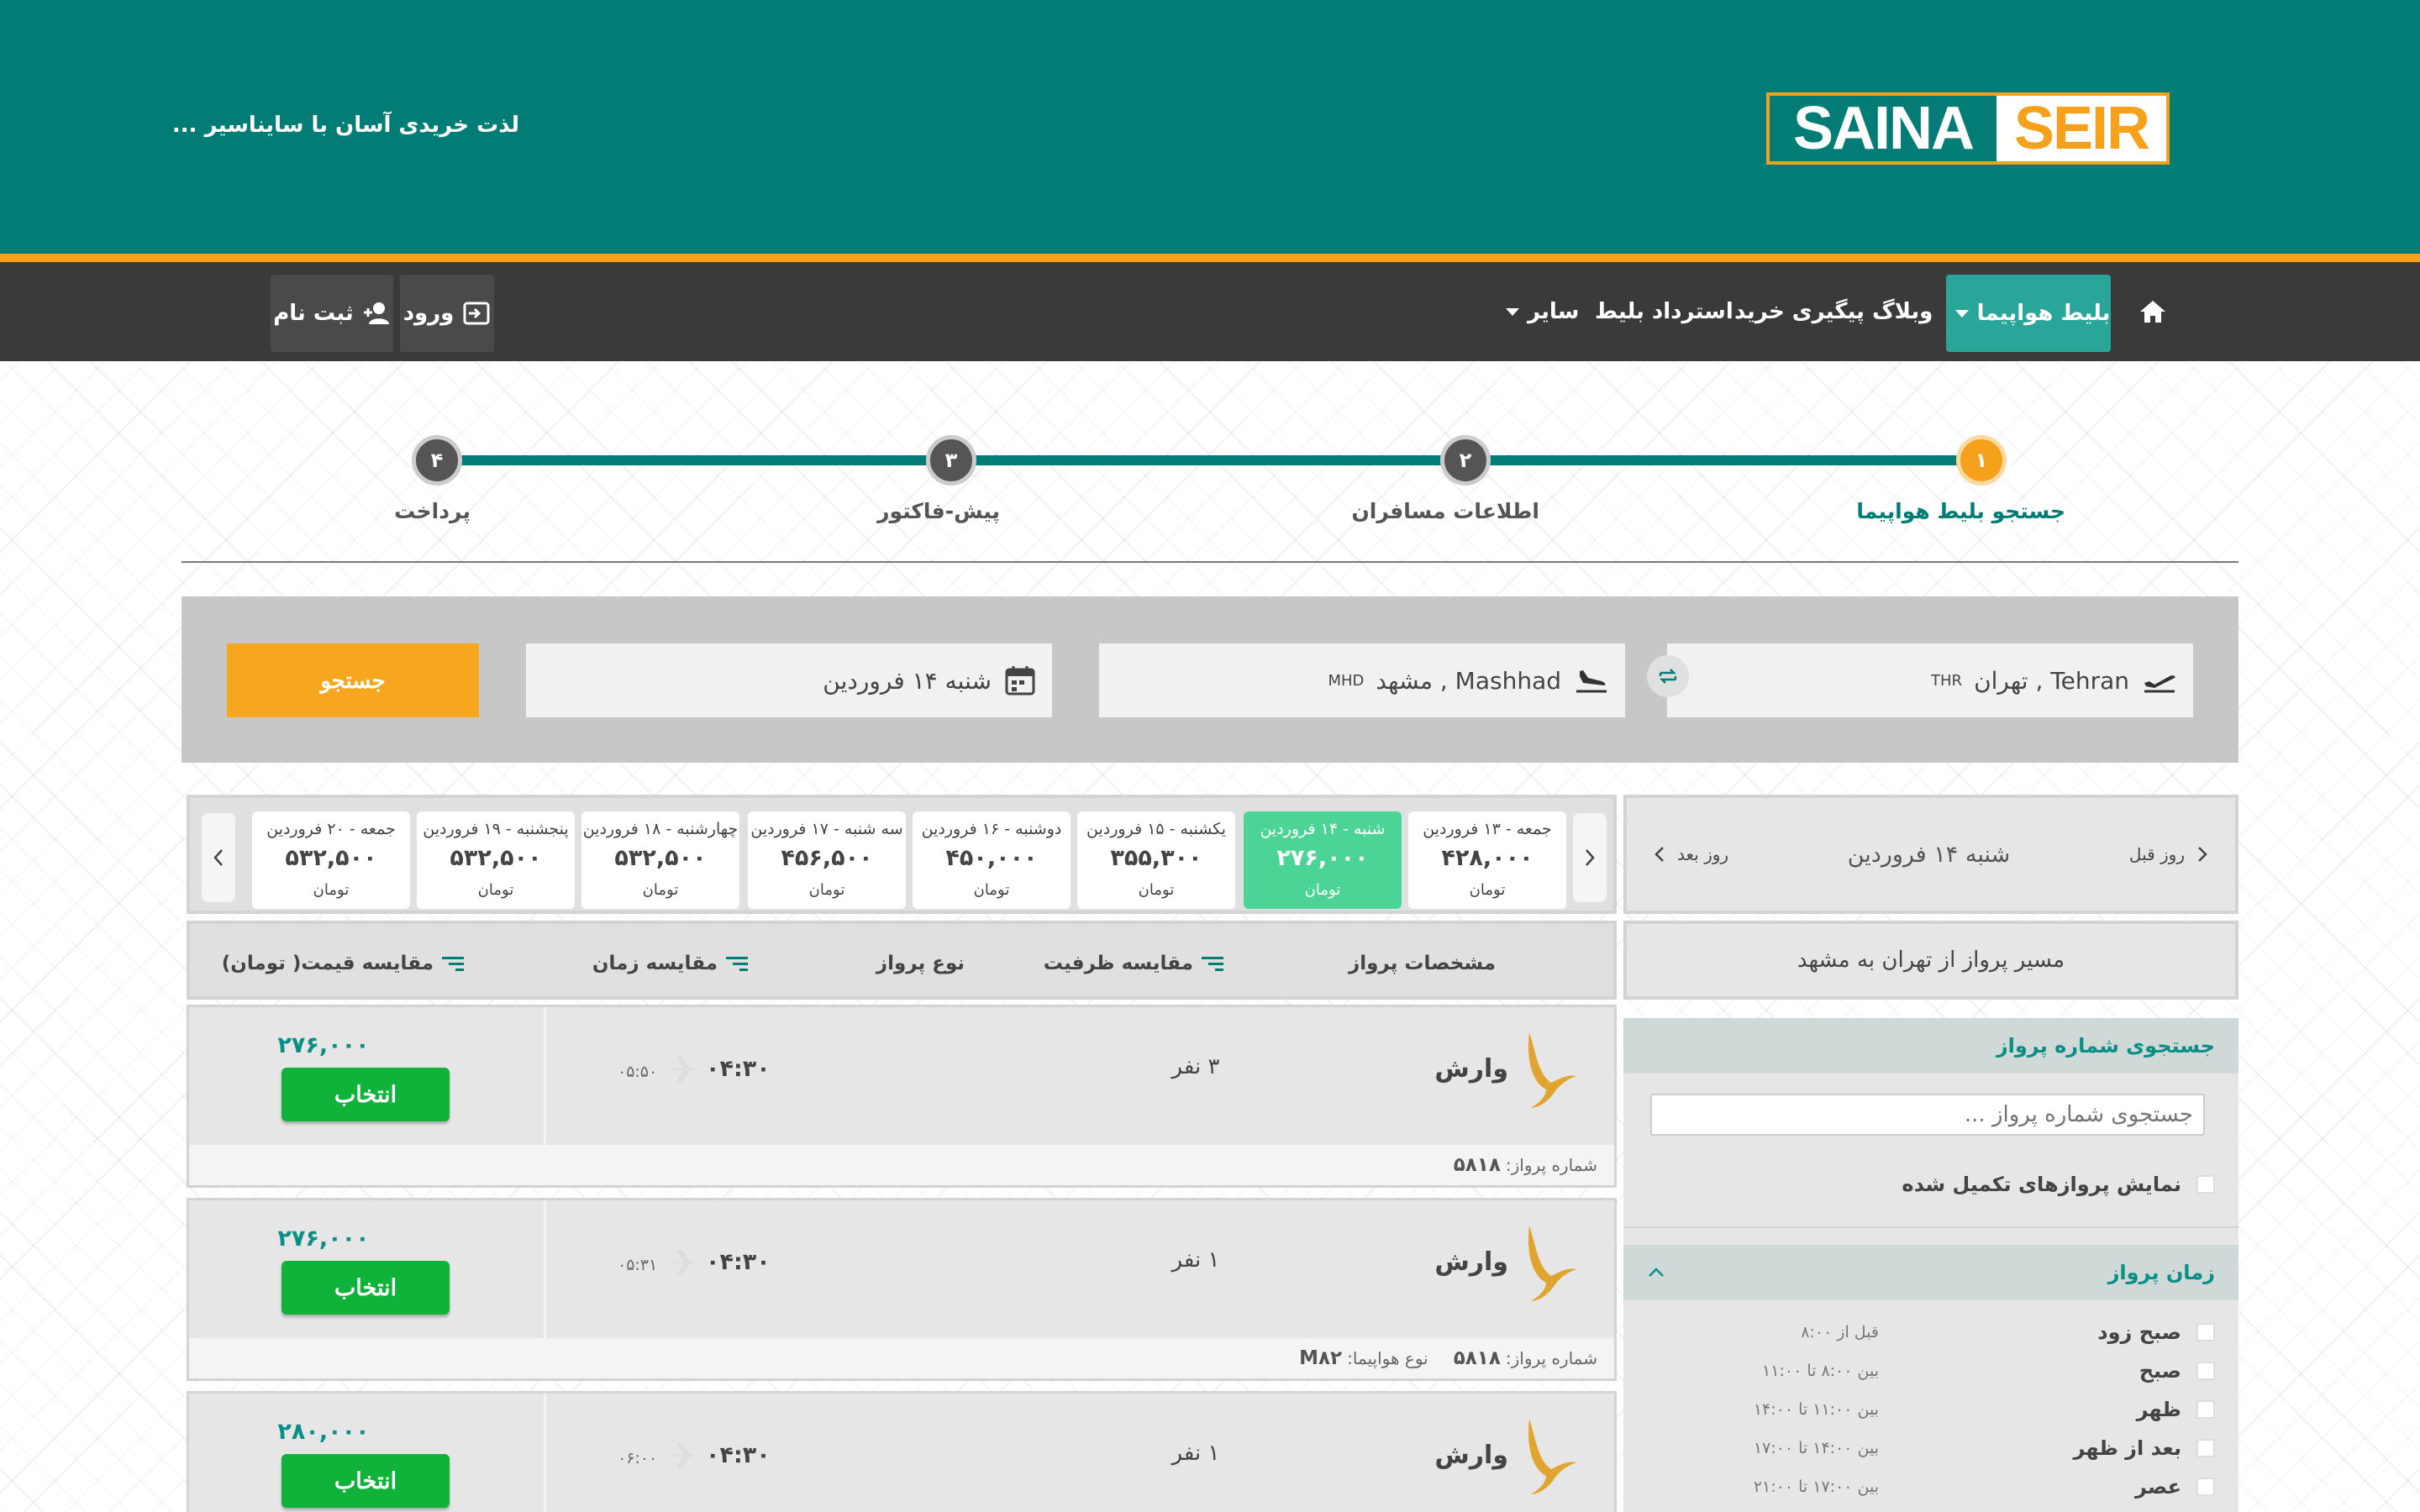 This screenshot has height=1512, width=2420. I want to click on next-day-button: روز بعد, so click(1691, 854).